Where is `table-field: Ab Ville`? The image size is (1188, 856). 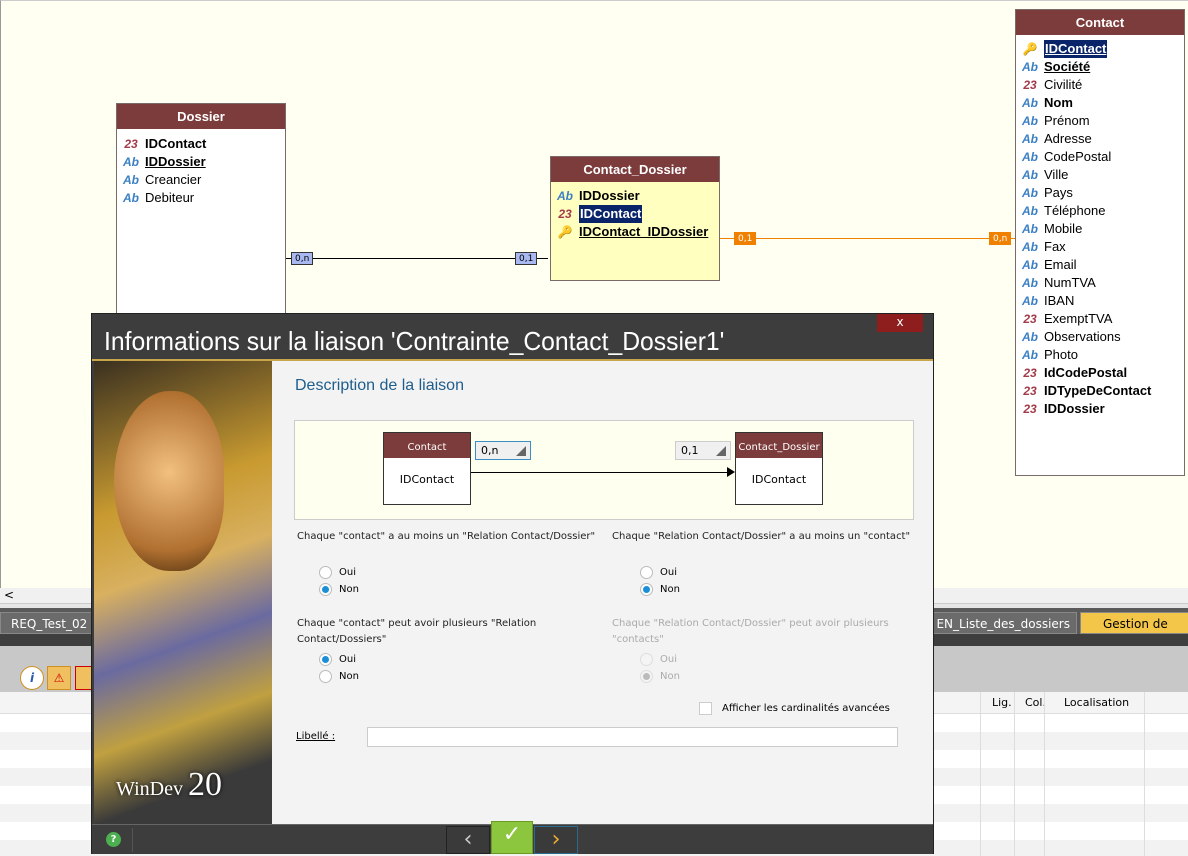 table-field: Ab Ville is located at coordinates (1100, 175).